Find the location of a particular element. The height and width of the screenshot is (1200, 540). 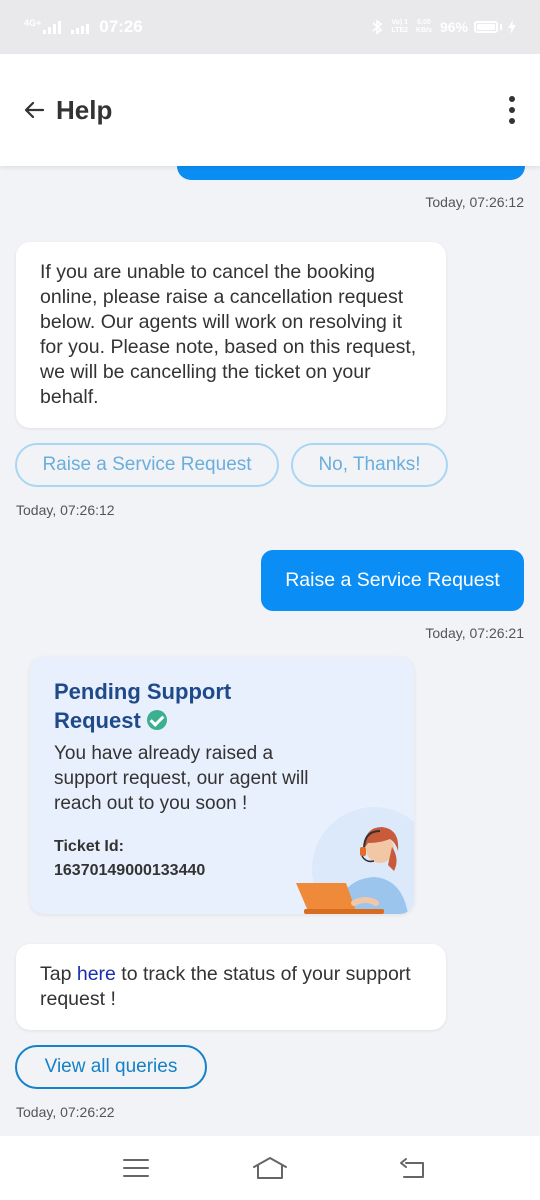

arrow-left-icon is located at coordinates (34, 110).